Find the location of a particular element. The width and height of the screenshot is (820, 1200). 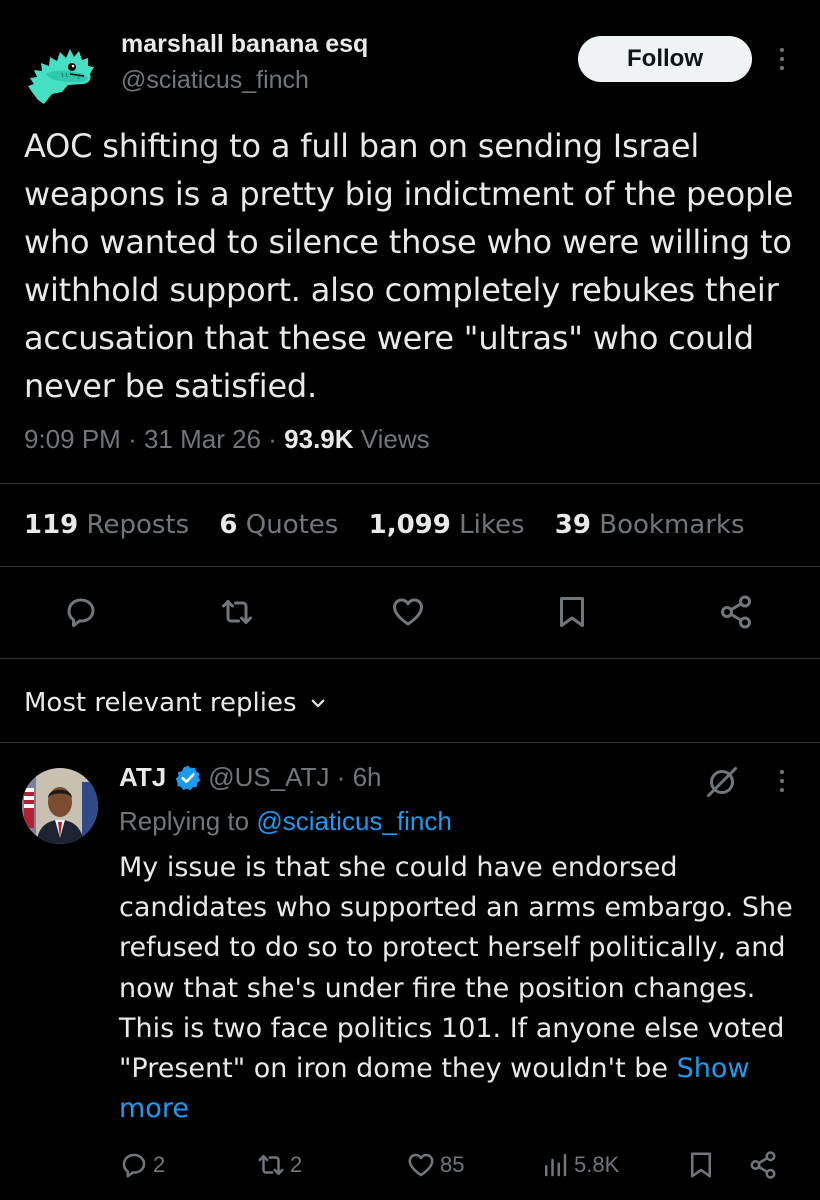

post-meta: 9:09 PM · 31 Mar 26 · 93.9K Views is located at coordinates (227, 439).